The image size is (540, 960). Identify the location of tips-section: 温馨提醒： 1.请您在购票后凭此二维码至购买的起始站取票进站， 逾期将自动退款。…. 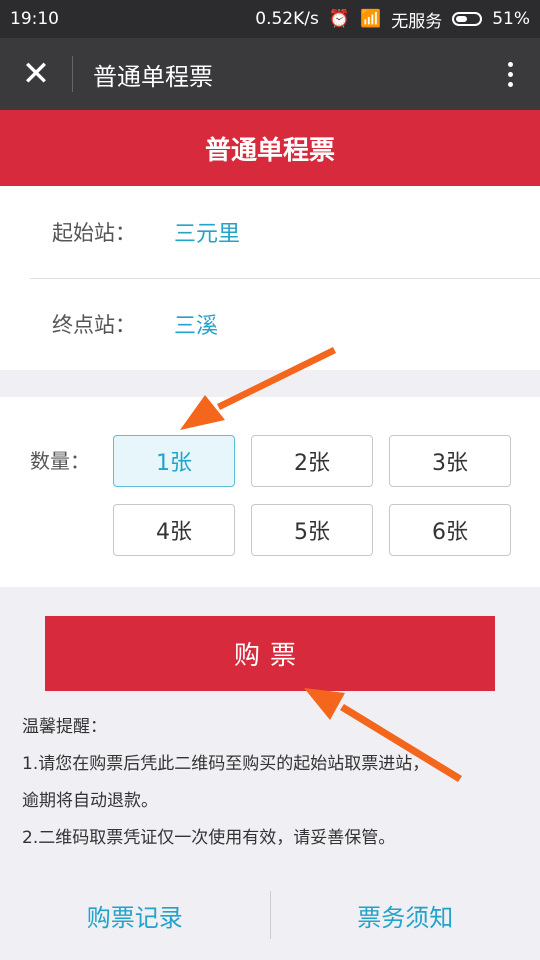
(272, 786).